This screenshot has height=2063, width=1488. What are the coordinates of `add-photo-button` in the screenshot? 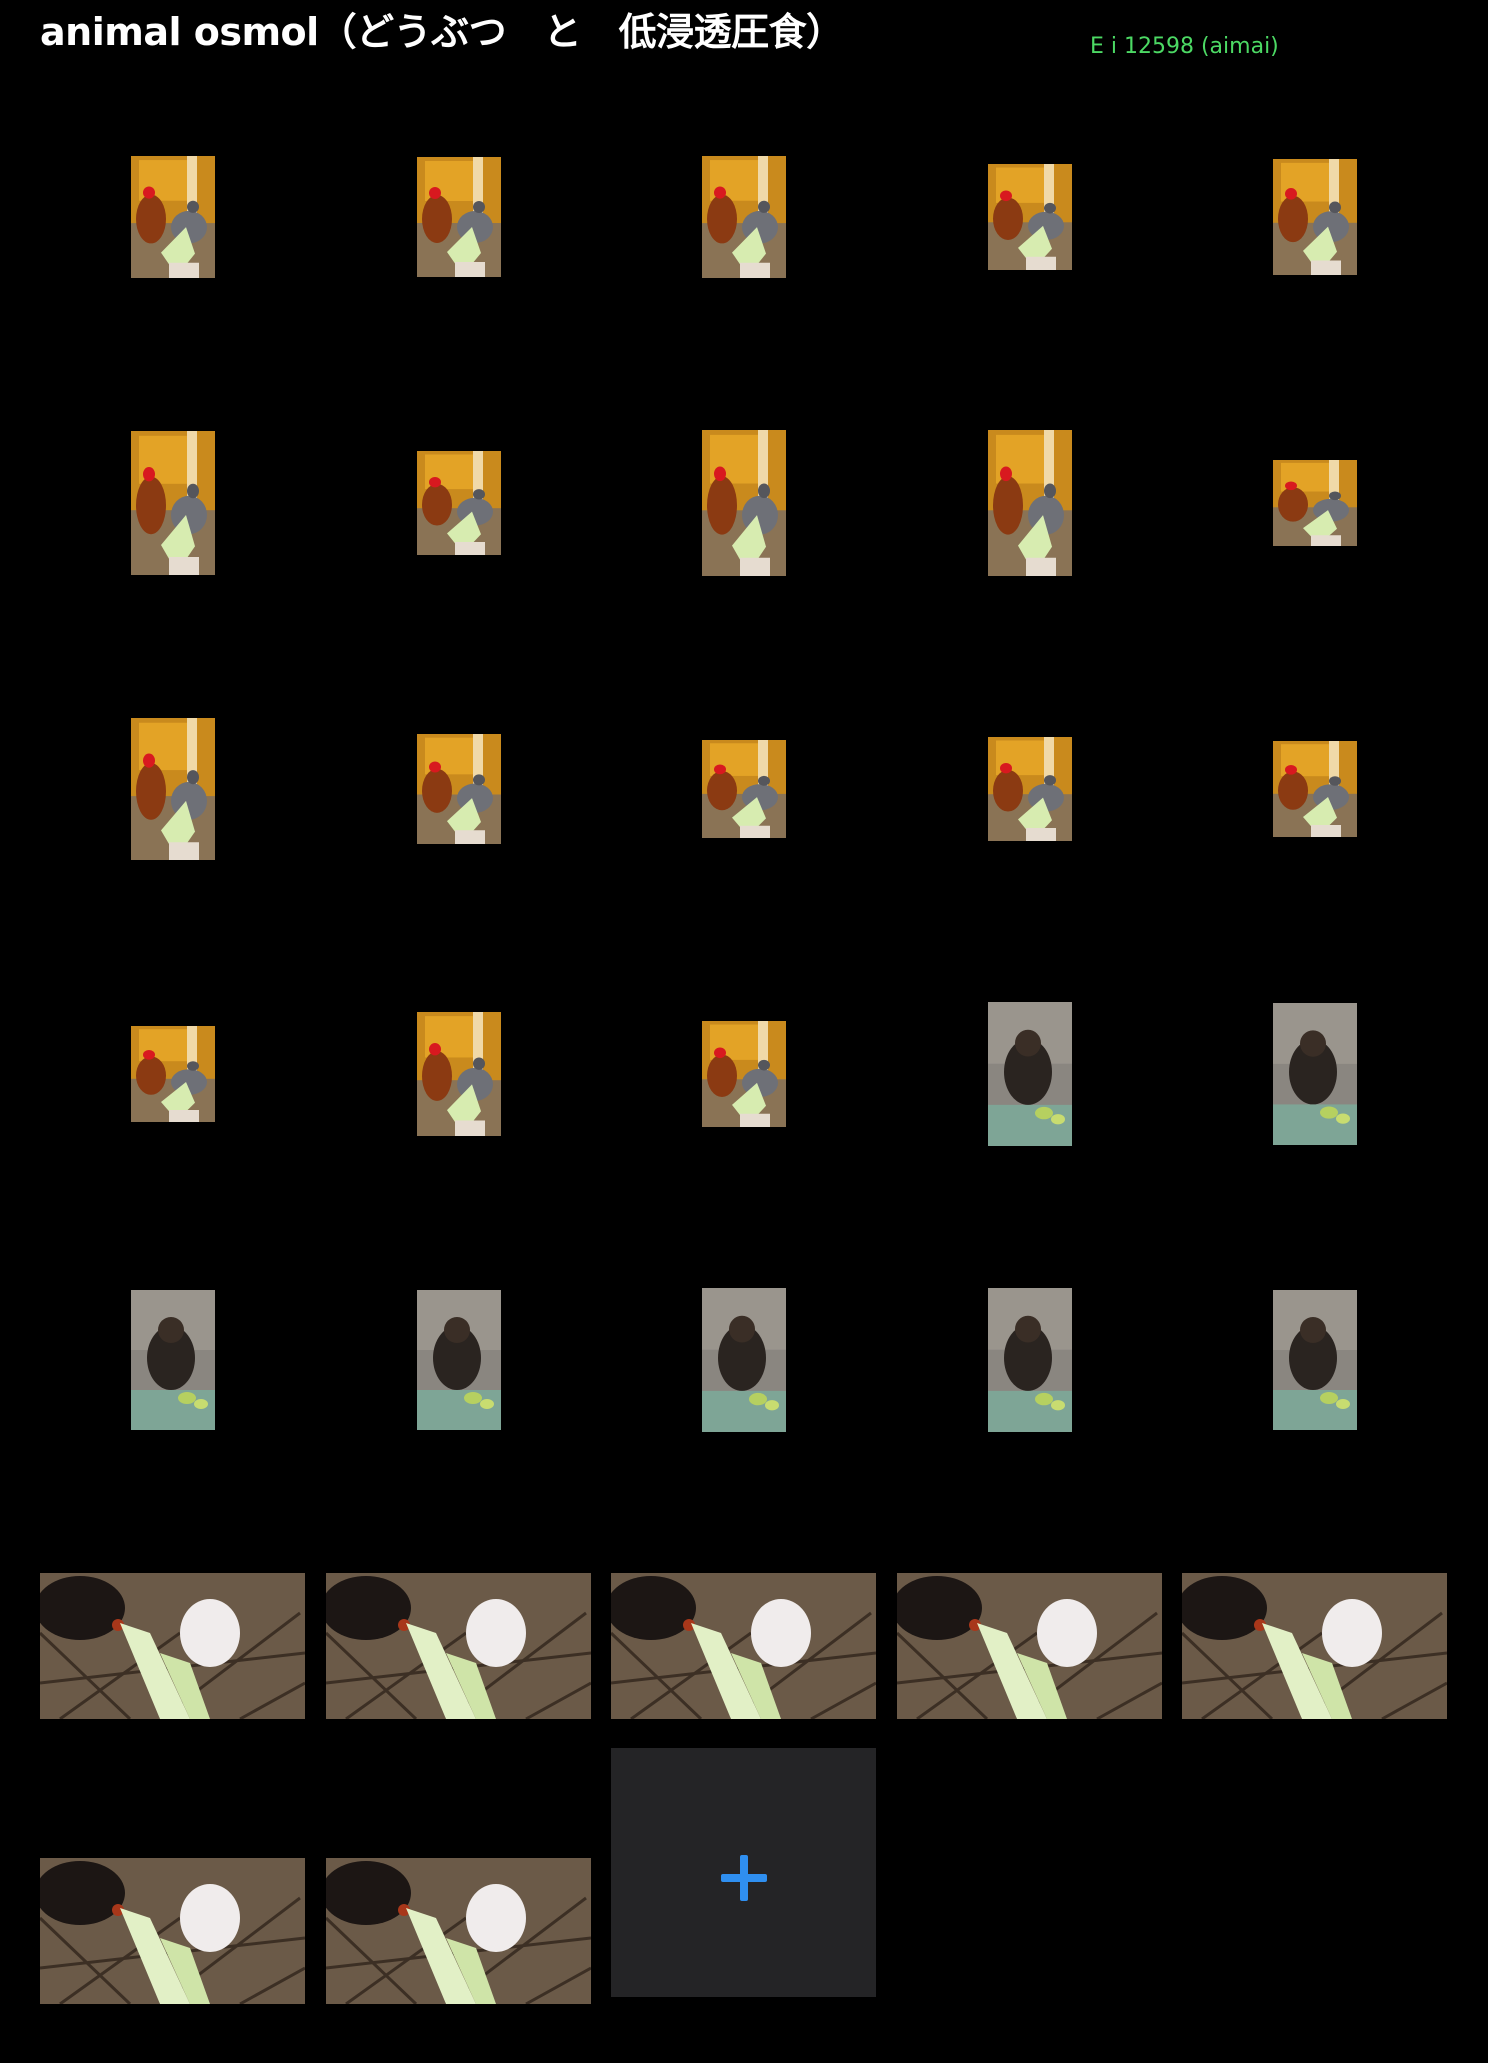 It's located at (743, 1872).